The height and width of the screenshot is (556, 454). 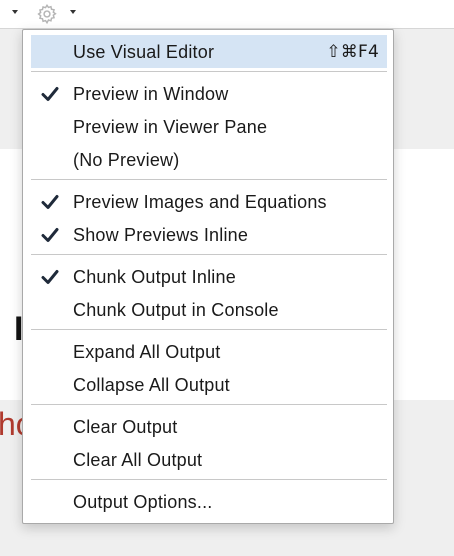 I want to click on menu-item-chunk-output-in-console: Chunk Output in Console, so click(x=209, y=309).